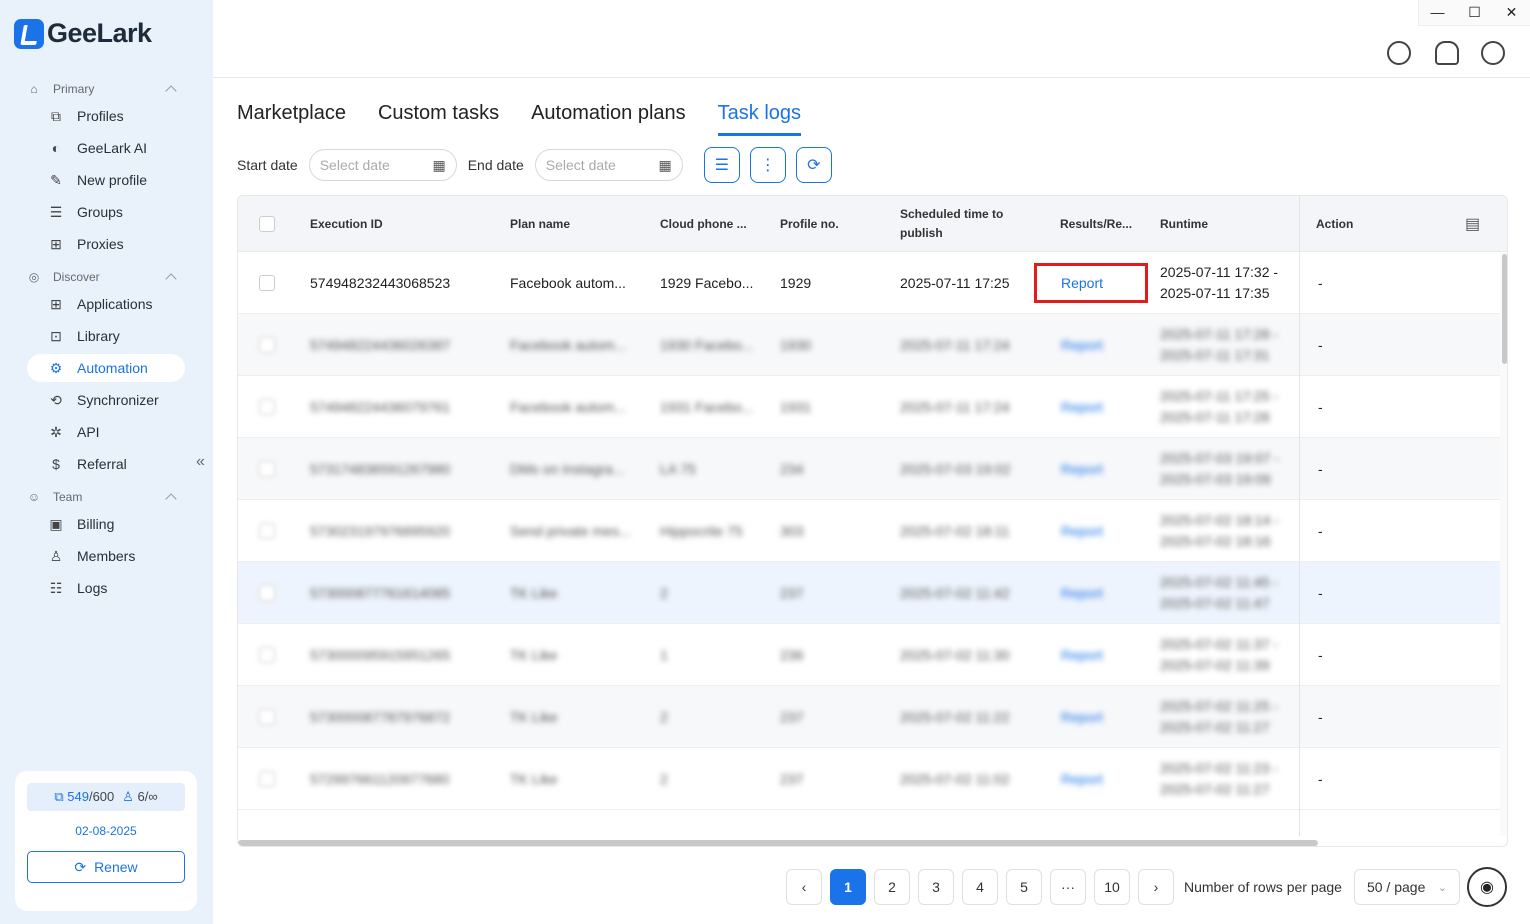  I want to click on planet-icon: ◎, so click(34, 277).